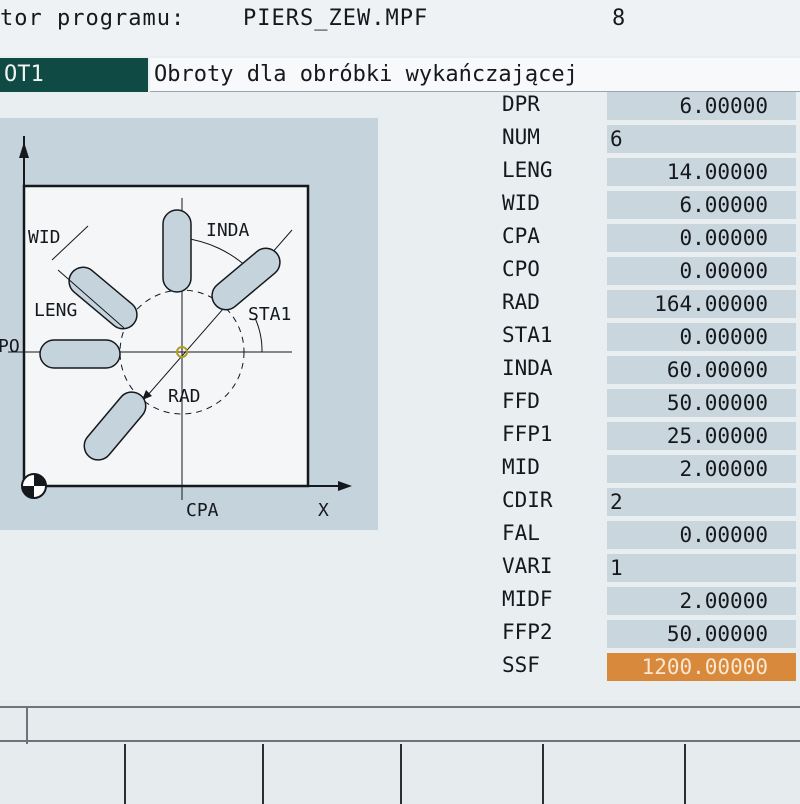 This screenshot has height=804, width=800. What do you see at coordinates (55, 310) in the screenshot?
I see `label-leng: LENG` at bounding box center [55, 310].